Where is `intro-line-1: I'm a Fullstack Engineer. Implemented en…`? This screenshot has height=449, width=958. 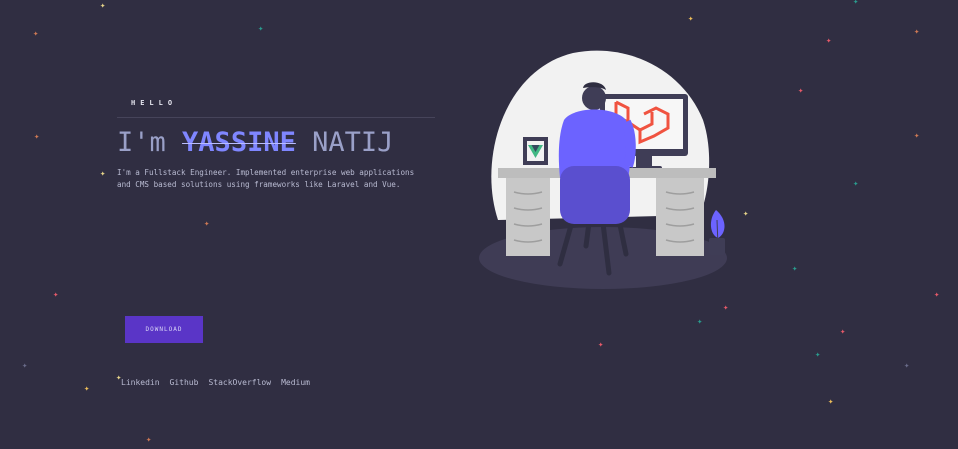
intro-line-1: I'm a Fullstack Engineer. Implemented en… is located at coordinates (266, 172).